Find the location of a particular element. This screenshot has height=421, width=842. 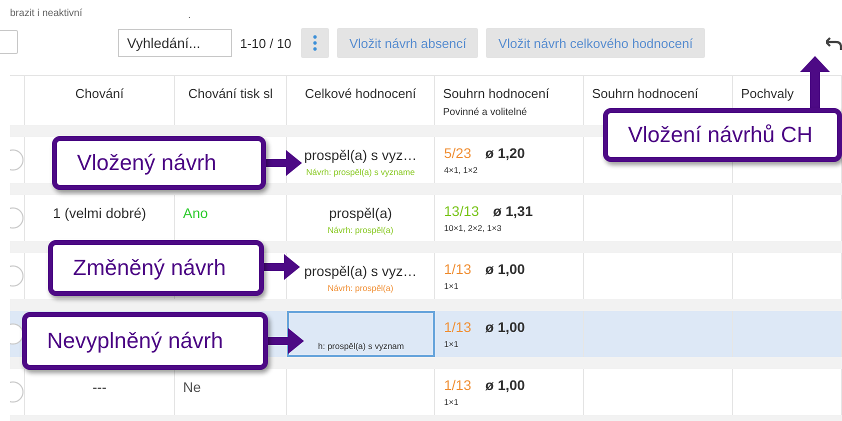

proposal-hint: Návrh: prospěl(a) s vyzname is located at coordinates (360, 172).